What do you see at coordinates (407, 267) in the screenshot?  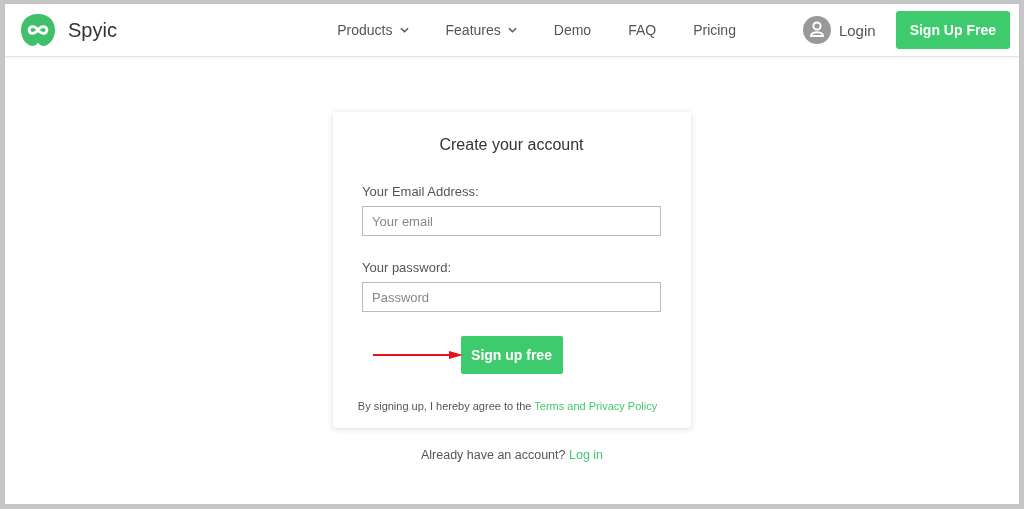 I see `field-label: Your password:` at bounding box center [407, 267].